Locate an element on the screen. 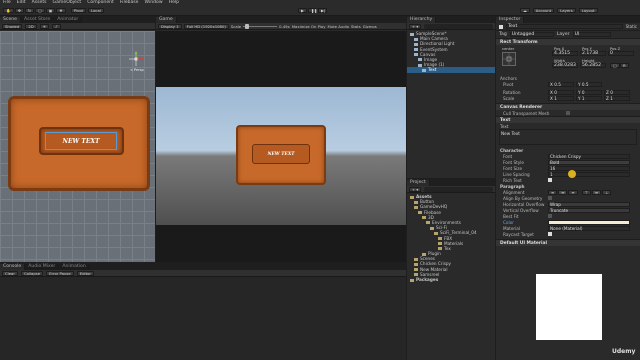 The image size is (640, 360). tab-animator: Animator is located at coordinates (68, 20).